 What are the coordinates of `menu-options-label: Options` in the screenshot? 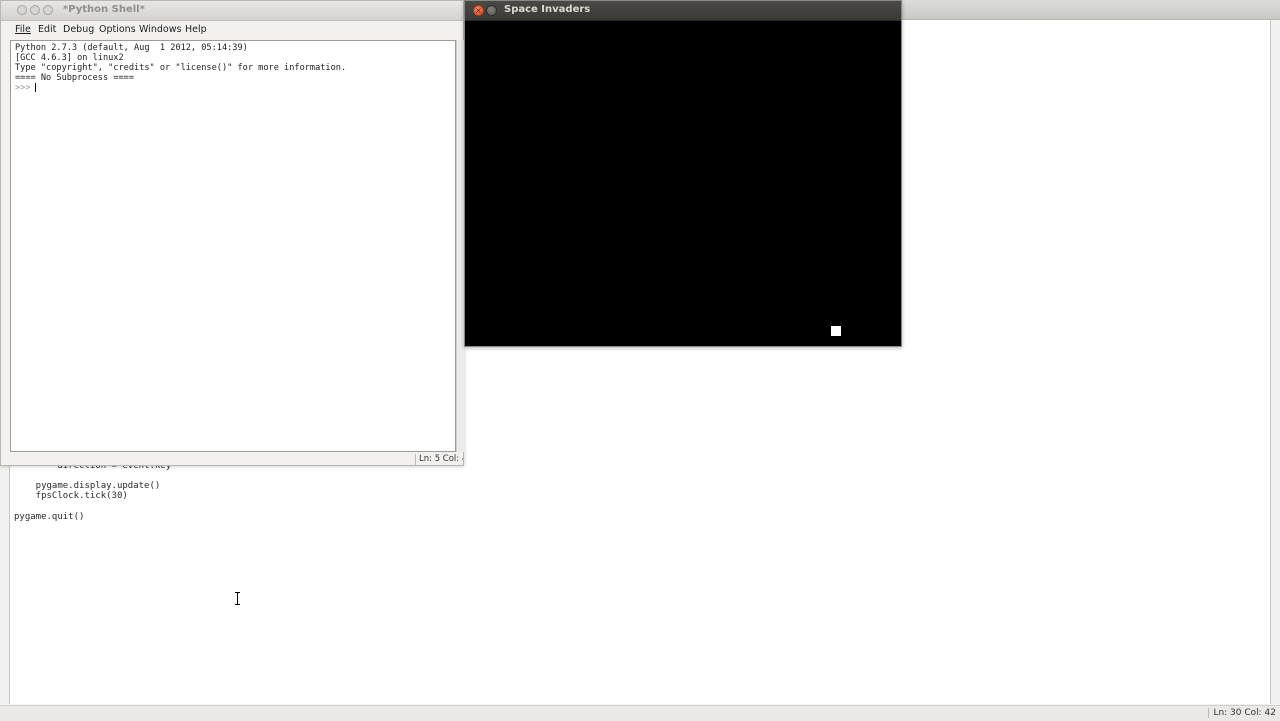 It's located at (117, 29).